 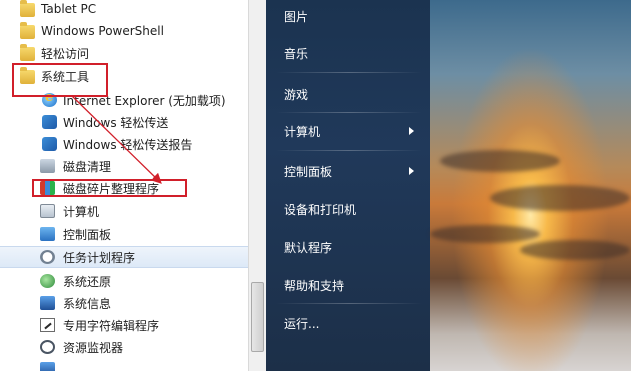 What do you see at coordinates (296, 94) in the screenshot?
I see `start-menu-item-games: 游戏` at bounding box center [296, 94].